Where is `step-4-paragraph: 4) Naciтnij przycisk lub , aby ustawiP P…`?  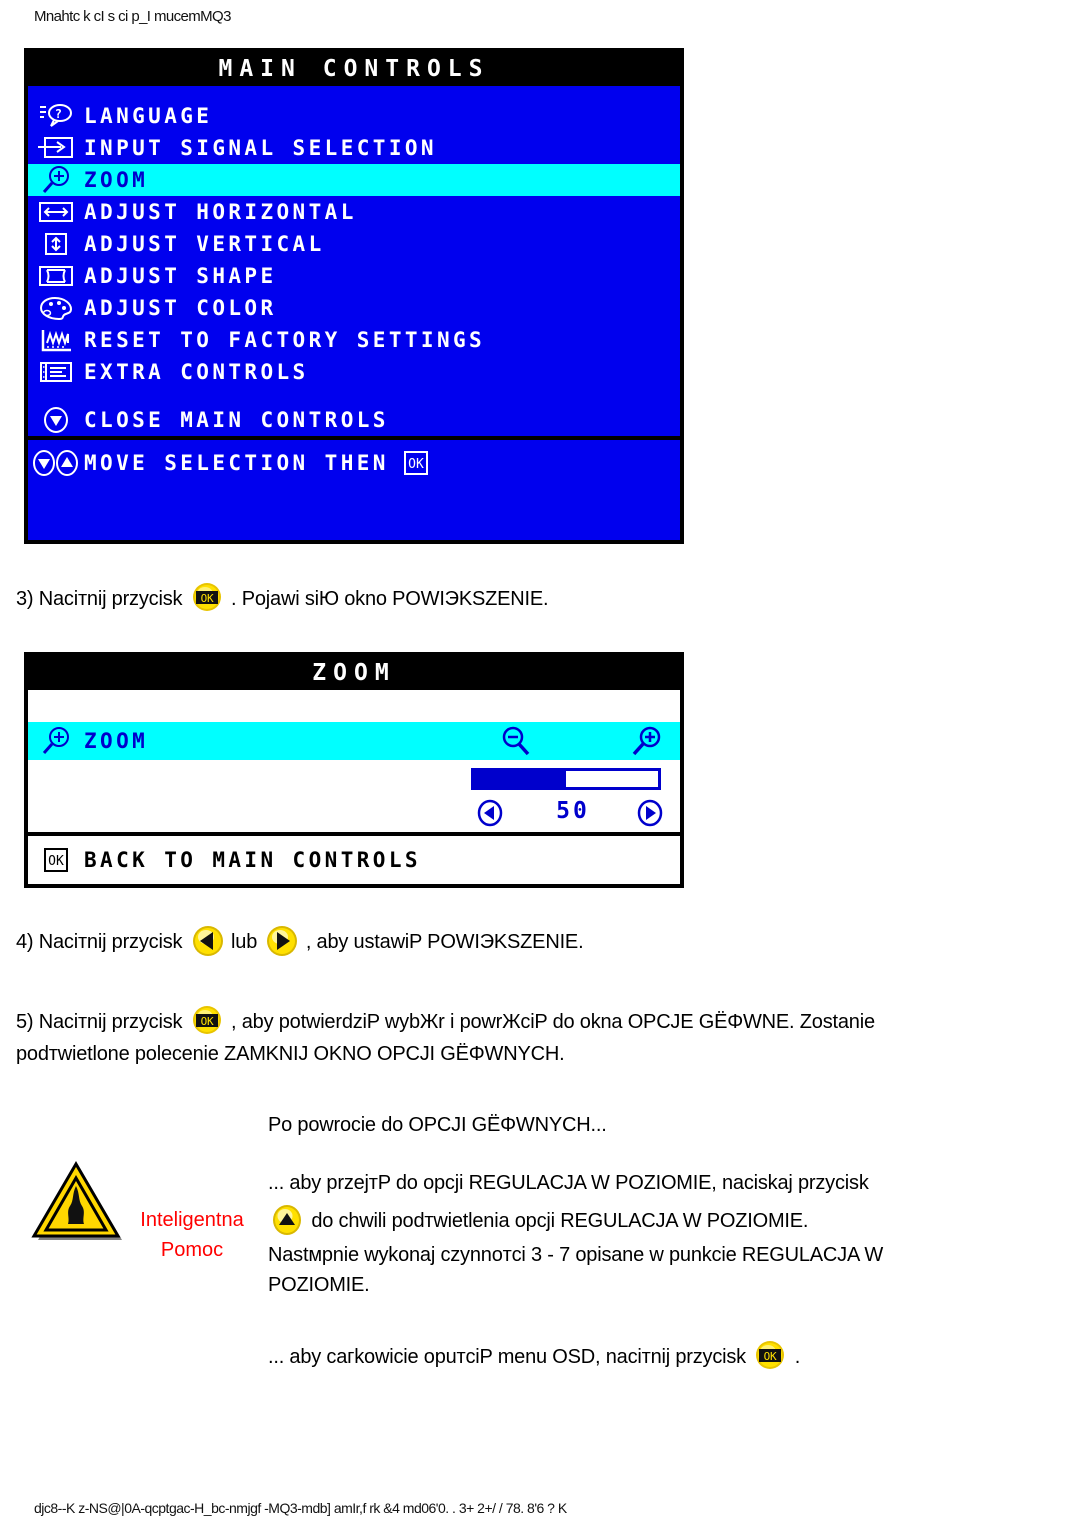 step-4-paragraph: 4) Naciтnij przycisk lub , aby ustawiP P… is located at coordinates (536, 941).